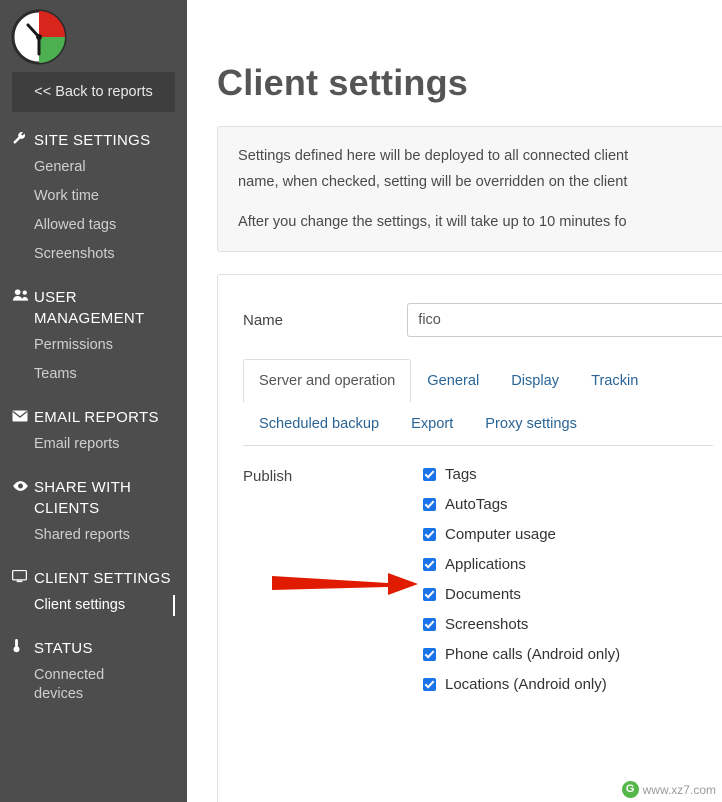  I want to click on section-title-status: STATUS, so click(63, 648).